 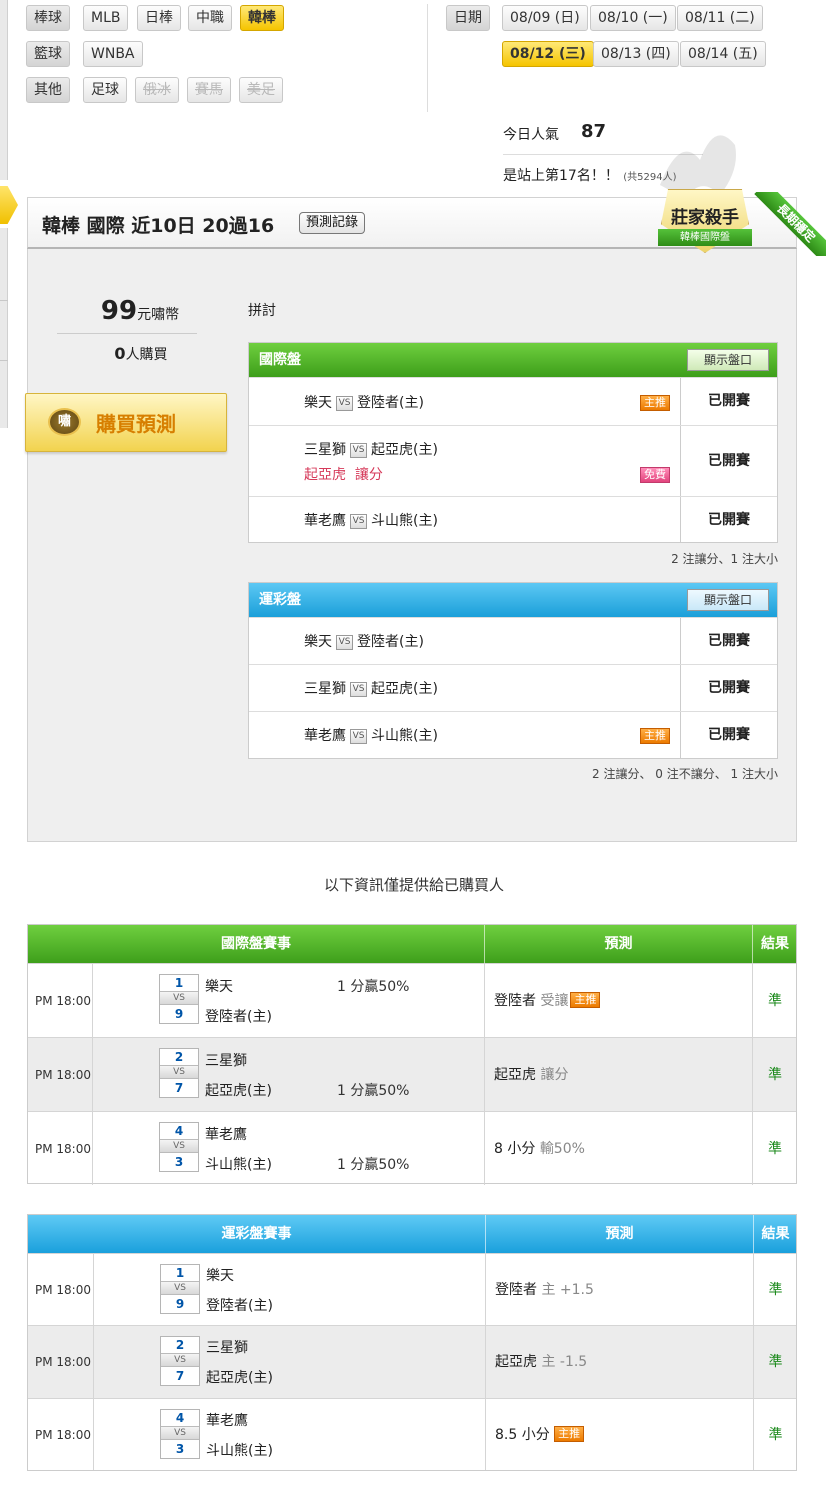 What do you see at coordinates (561, 176) in the screenshot?
I see `rank-value: 是站上第17名！！` at bounding box center [561, 176].